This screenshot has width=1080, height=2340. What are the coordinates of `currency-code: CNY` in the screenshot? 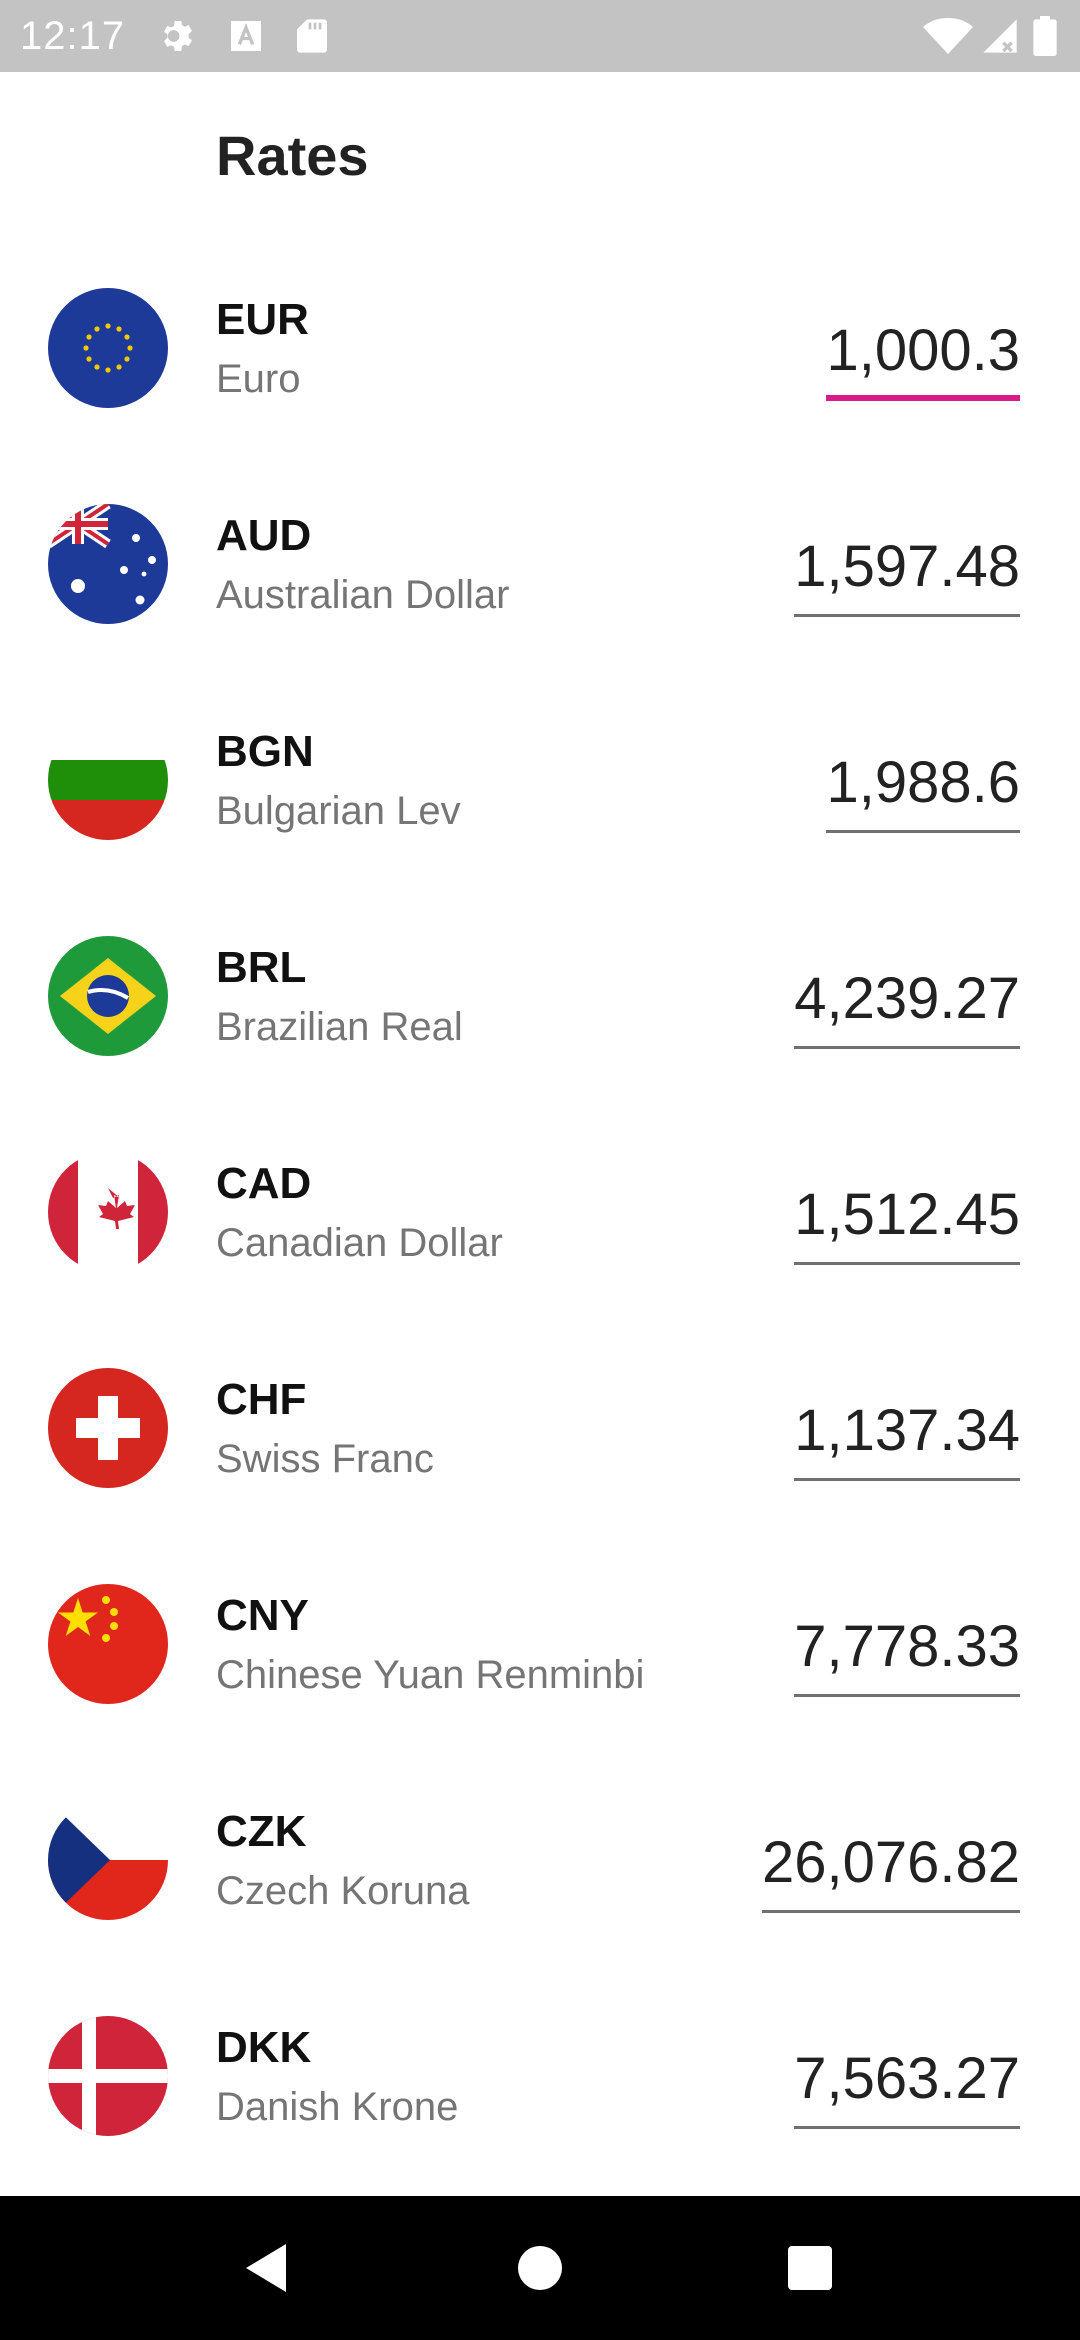 It's located at (262, 1615).